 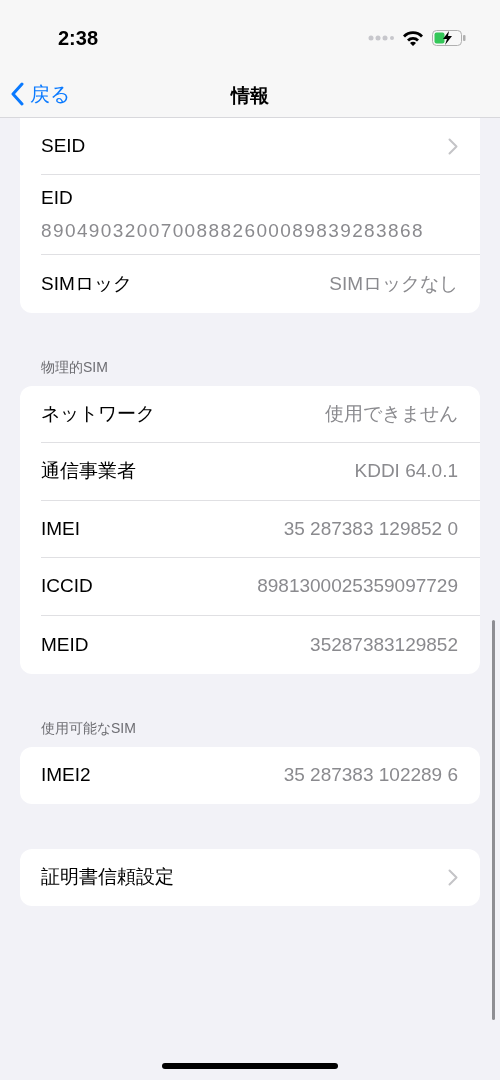 What do you see at coordinates (370, 775) in the screenshot?
I see `row-value: 35 287383 102289 6` at bounding box center [370, 775].